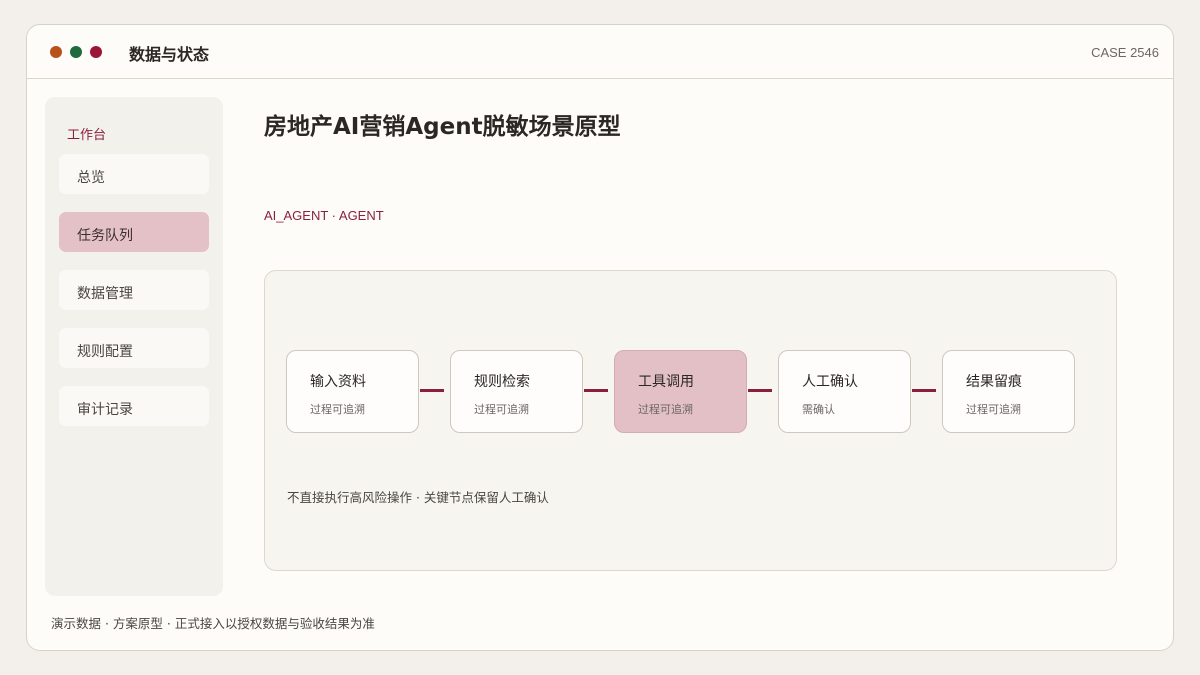 The width and height of the screenshot is (1200, 675). Describe the element at coordinates (502, 382) in the screenshot. I see `step-title: 规则检索` at that location.